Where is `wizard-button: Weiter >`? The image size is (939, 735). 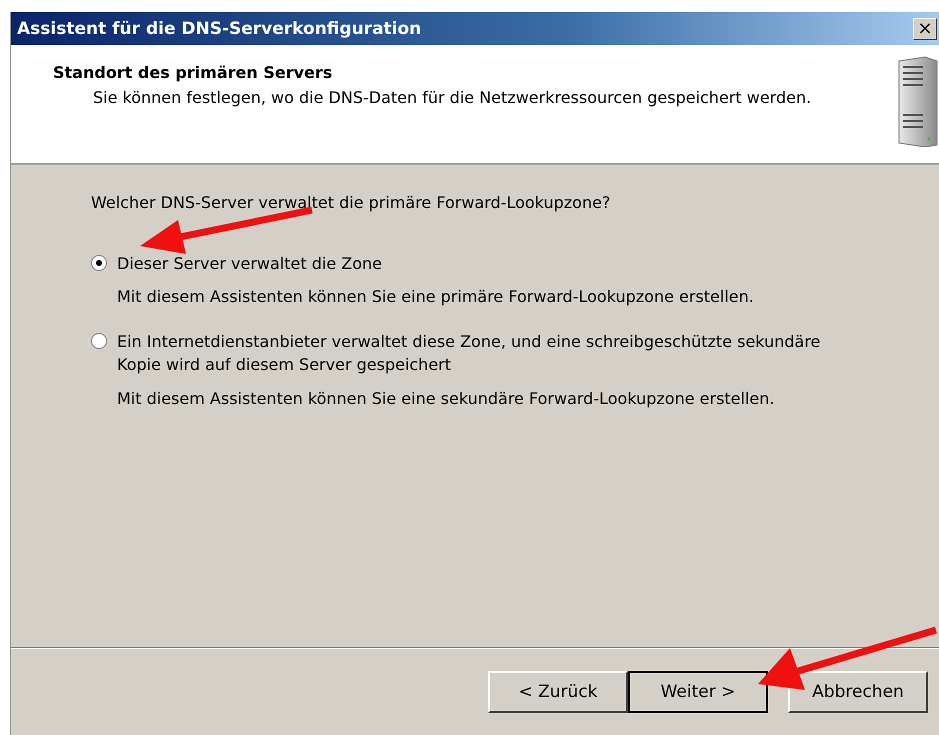 wizard-button: Weiter > is located at coordinates (698, 692).